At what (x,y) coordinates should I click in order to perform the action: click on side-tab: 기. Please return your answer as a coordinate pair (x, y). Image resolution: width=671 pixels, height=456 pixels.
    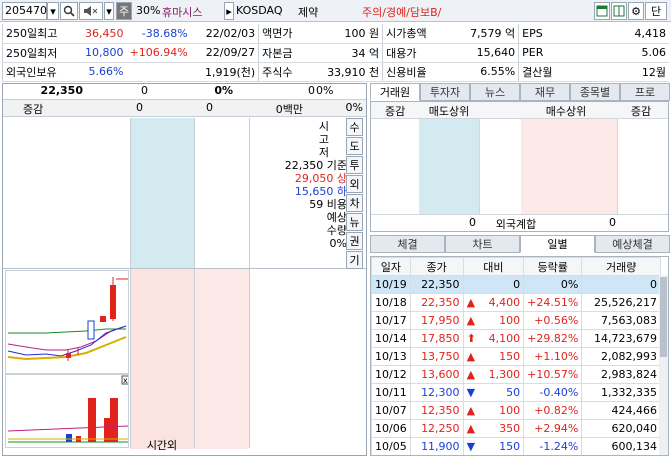
    Looking at the image, I should click on (354, 260).